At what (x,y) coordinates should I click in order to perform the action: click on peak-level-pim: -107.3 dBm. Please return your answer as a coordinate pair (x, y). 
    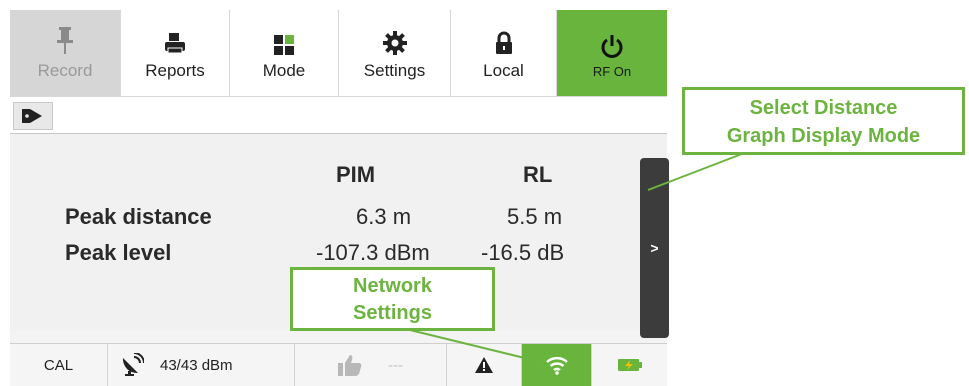
    Looking at the image, I should click on (373, 252).